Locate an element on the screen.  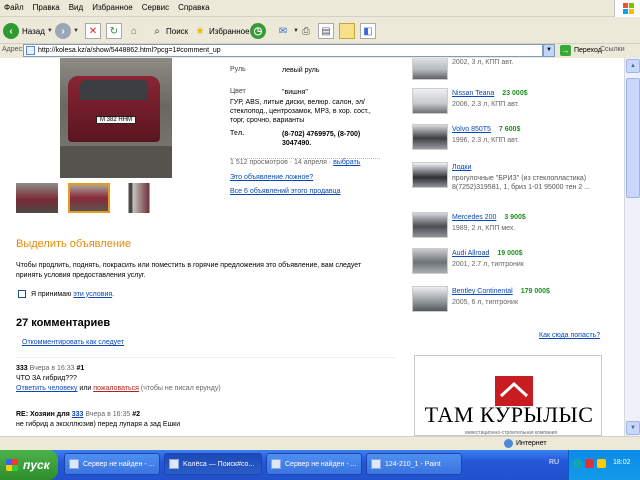
listing-title: Nissan Teana is located at coordinates (473, 93).